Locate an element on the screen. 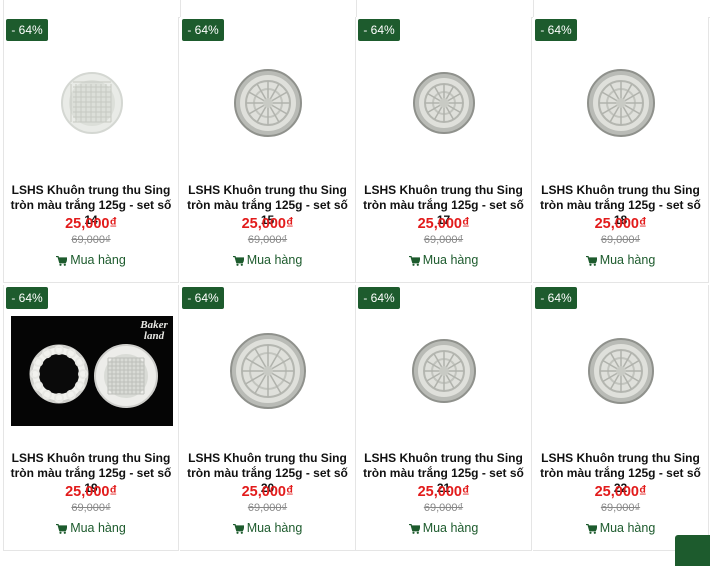 Image resolution: width=710 pixels, height=566 pixels. product-image: Baker land is located at coordinates (92, 371).